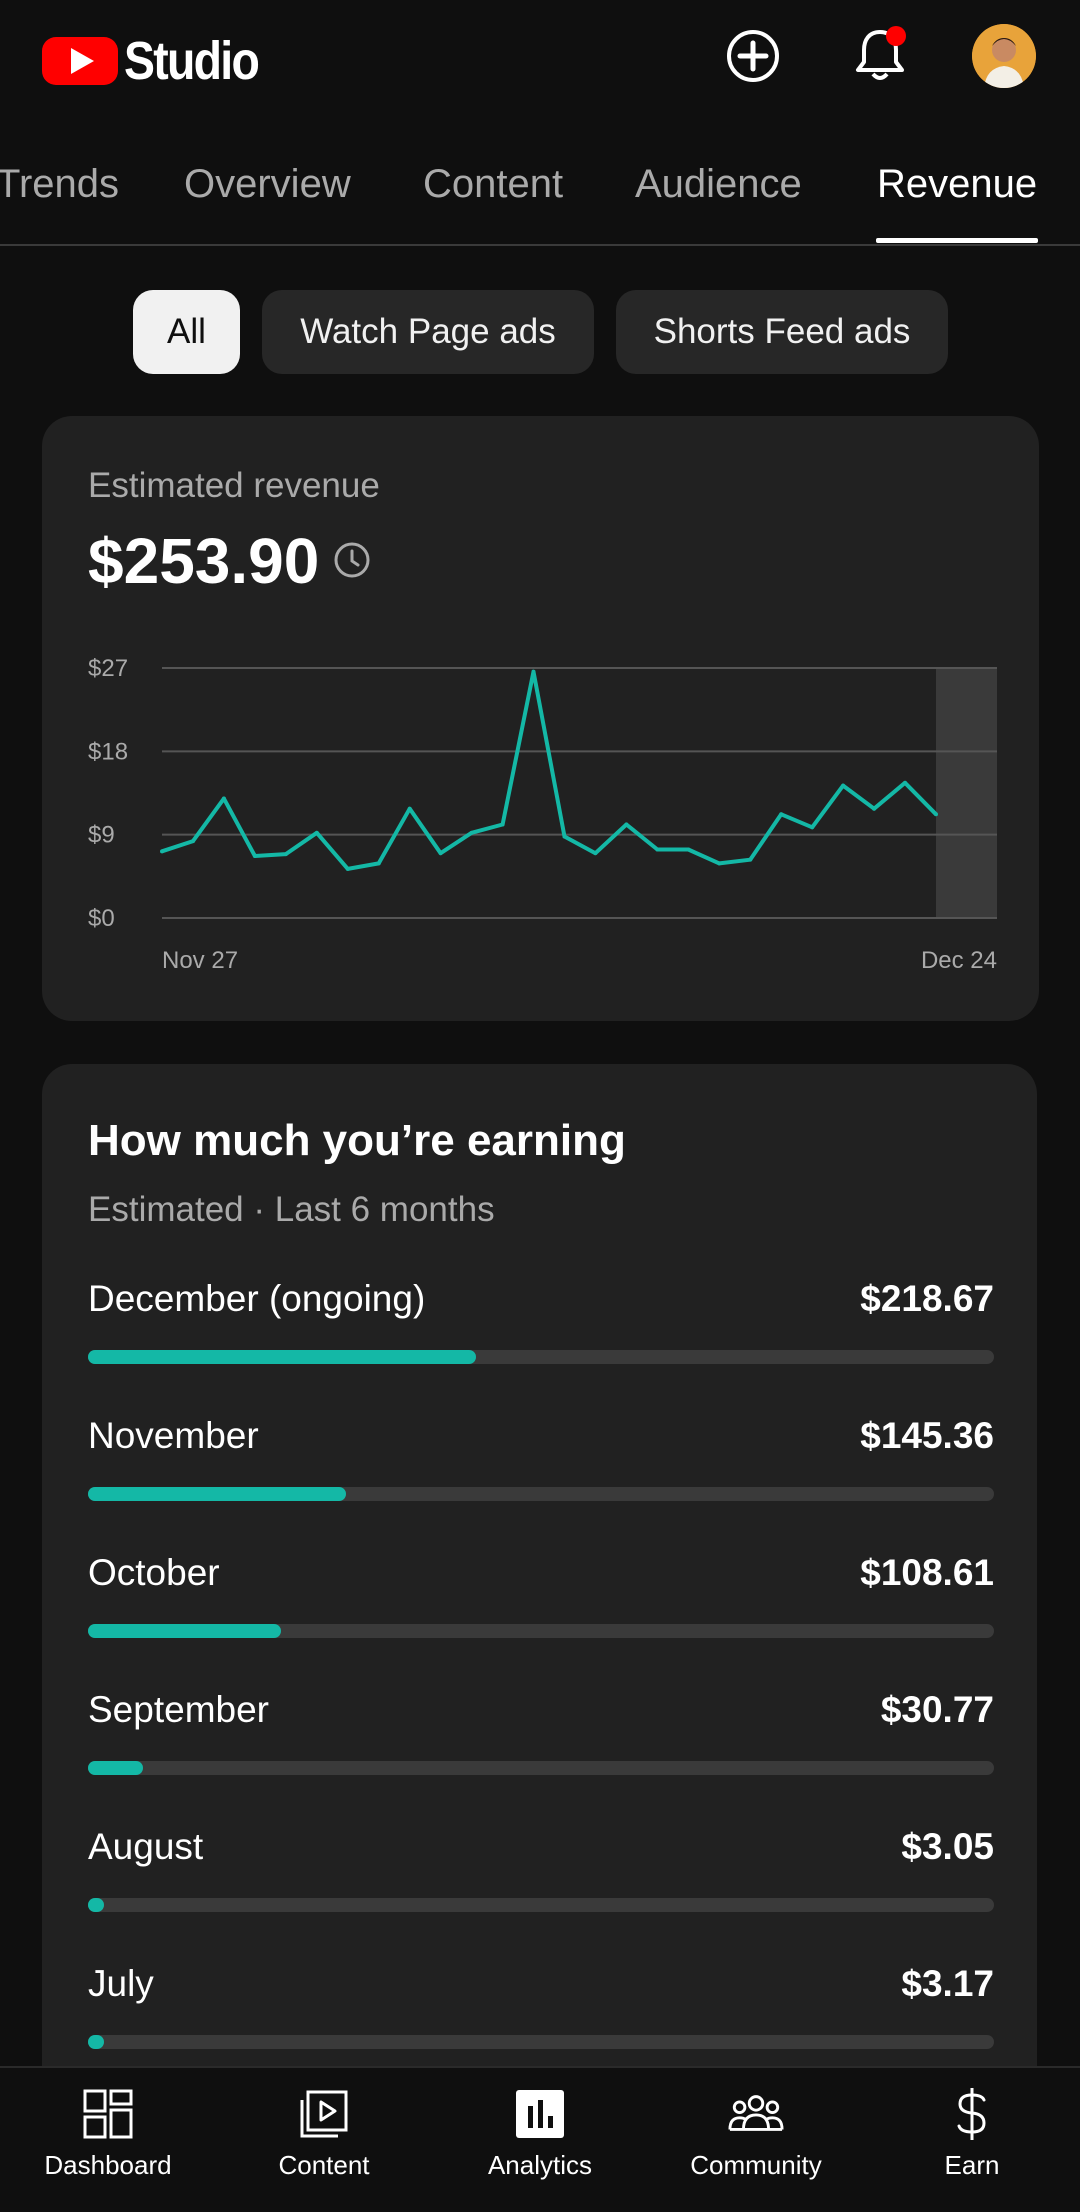 Image resolution: width=1080 pixels, height=2212 pixels. What do you see at coordinates (718, 184) in the screenshot?
I see `tab-audience: Audience` at bounding box center [718, 184].